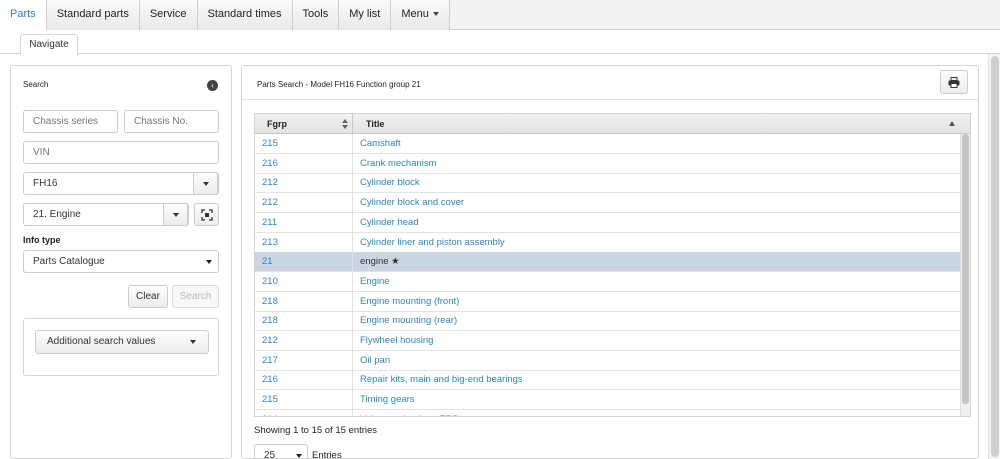  What do you see at coordinates (656, 380) in the screenshot?
I see `cell-title: Repair kits, main and big-end bearings` at bounding box center [656, 380].